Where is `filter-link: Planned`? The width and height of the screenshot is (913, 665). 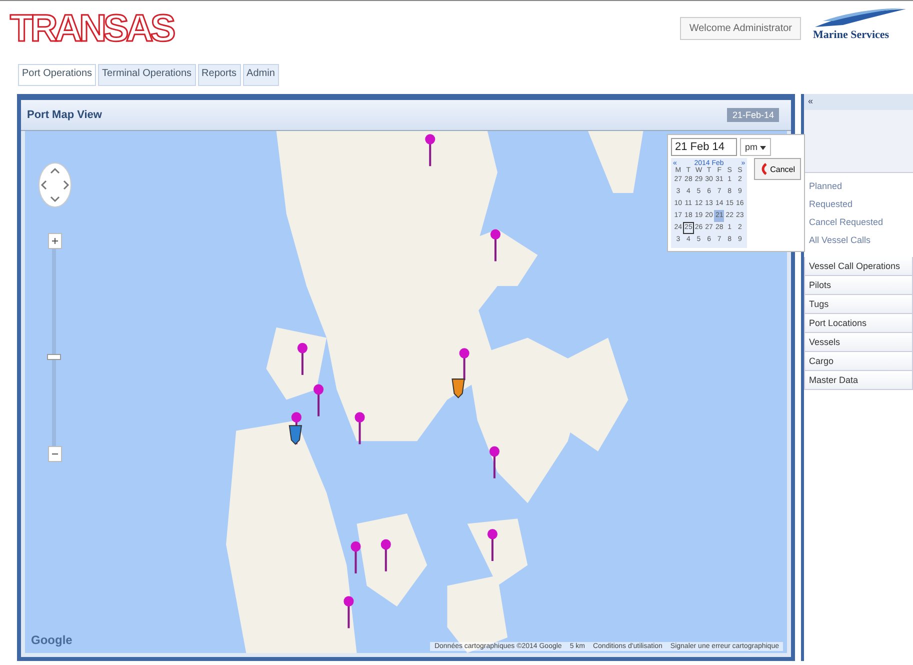
filter-link: Planned is located at coordinates (858, 186).